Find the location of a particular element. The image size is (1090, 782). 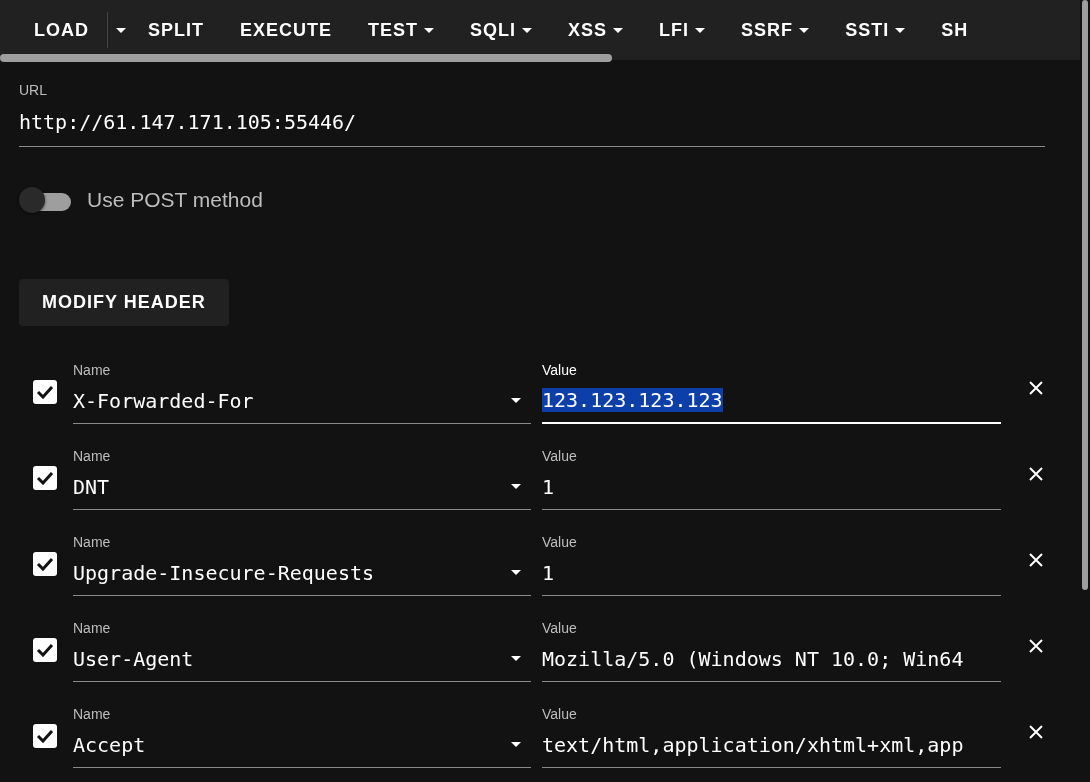

name-select-field: Accept is located at coordinates (302, 745).